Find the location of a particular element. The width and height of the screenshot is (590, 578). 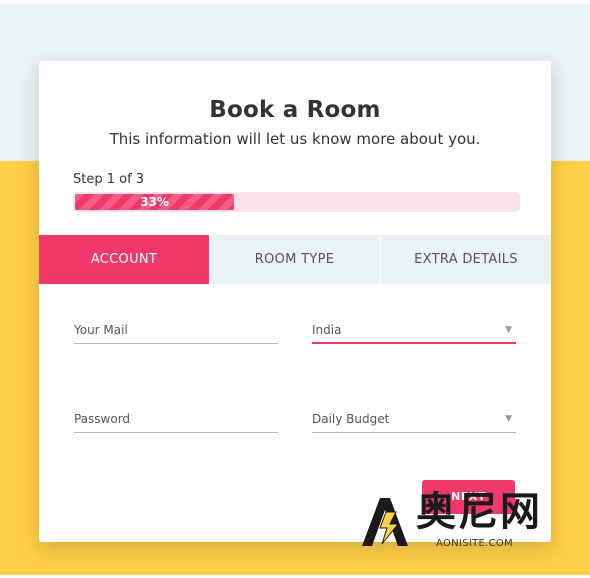

email-field: Your Mail is located at coordinates (176, 331).